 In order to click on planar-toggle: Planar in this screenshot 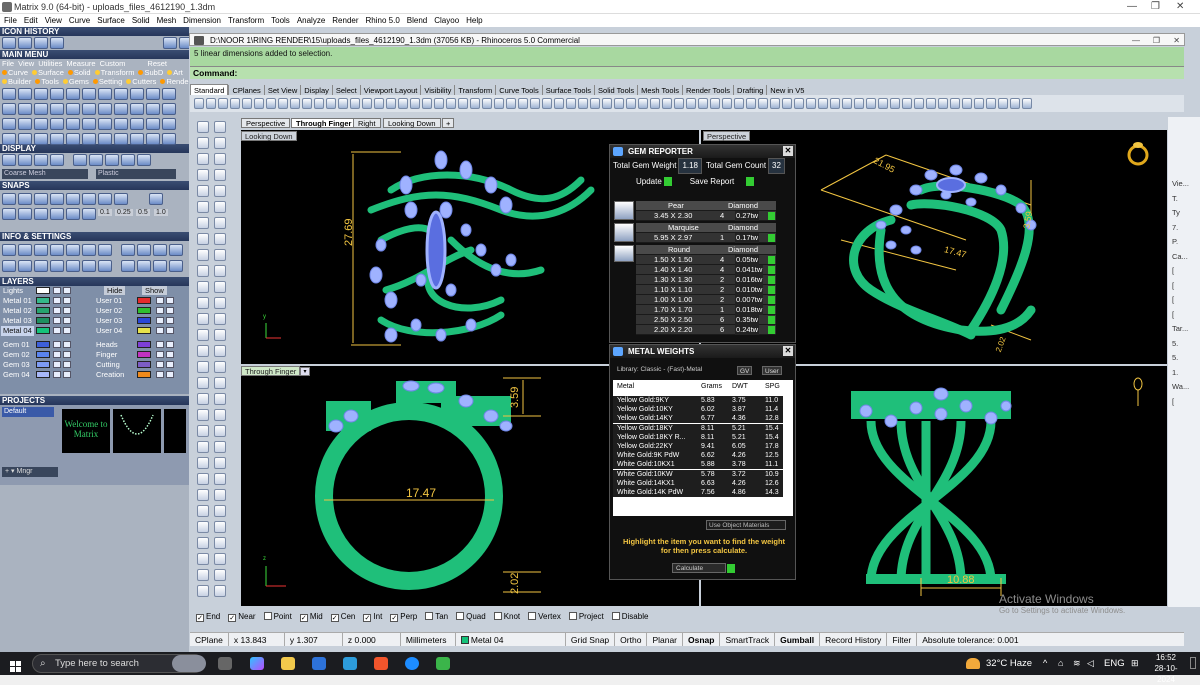, I will do `click(665, 639)`.